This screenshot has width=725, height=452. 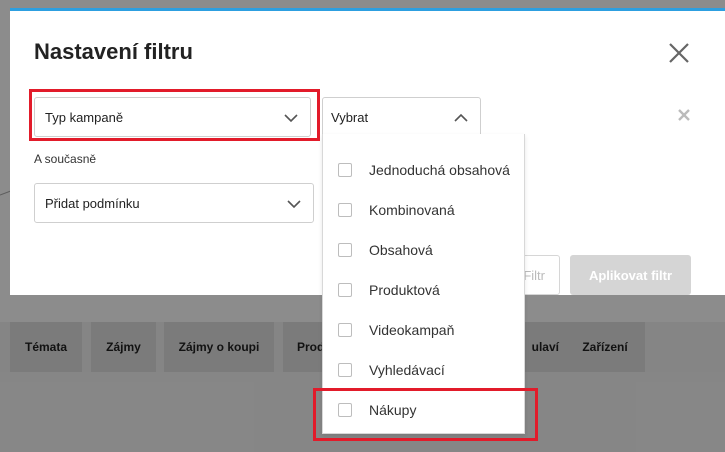 What do you see at coordinates (113, 51) in the screenshot?
I see `modal-title: Nastavení filtru` at bounding box center [113, 51].